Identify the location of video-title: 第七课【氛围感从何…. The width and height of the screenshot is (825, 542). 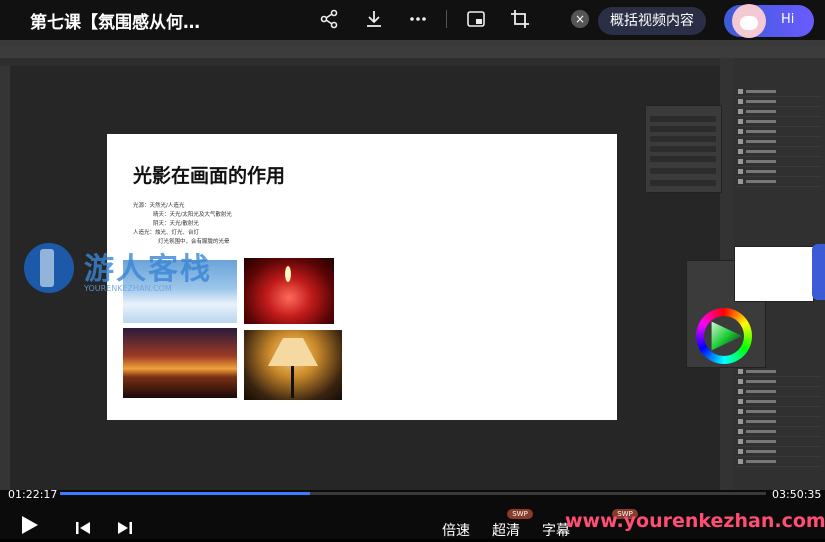
(115, 23).